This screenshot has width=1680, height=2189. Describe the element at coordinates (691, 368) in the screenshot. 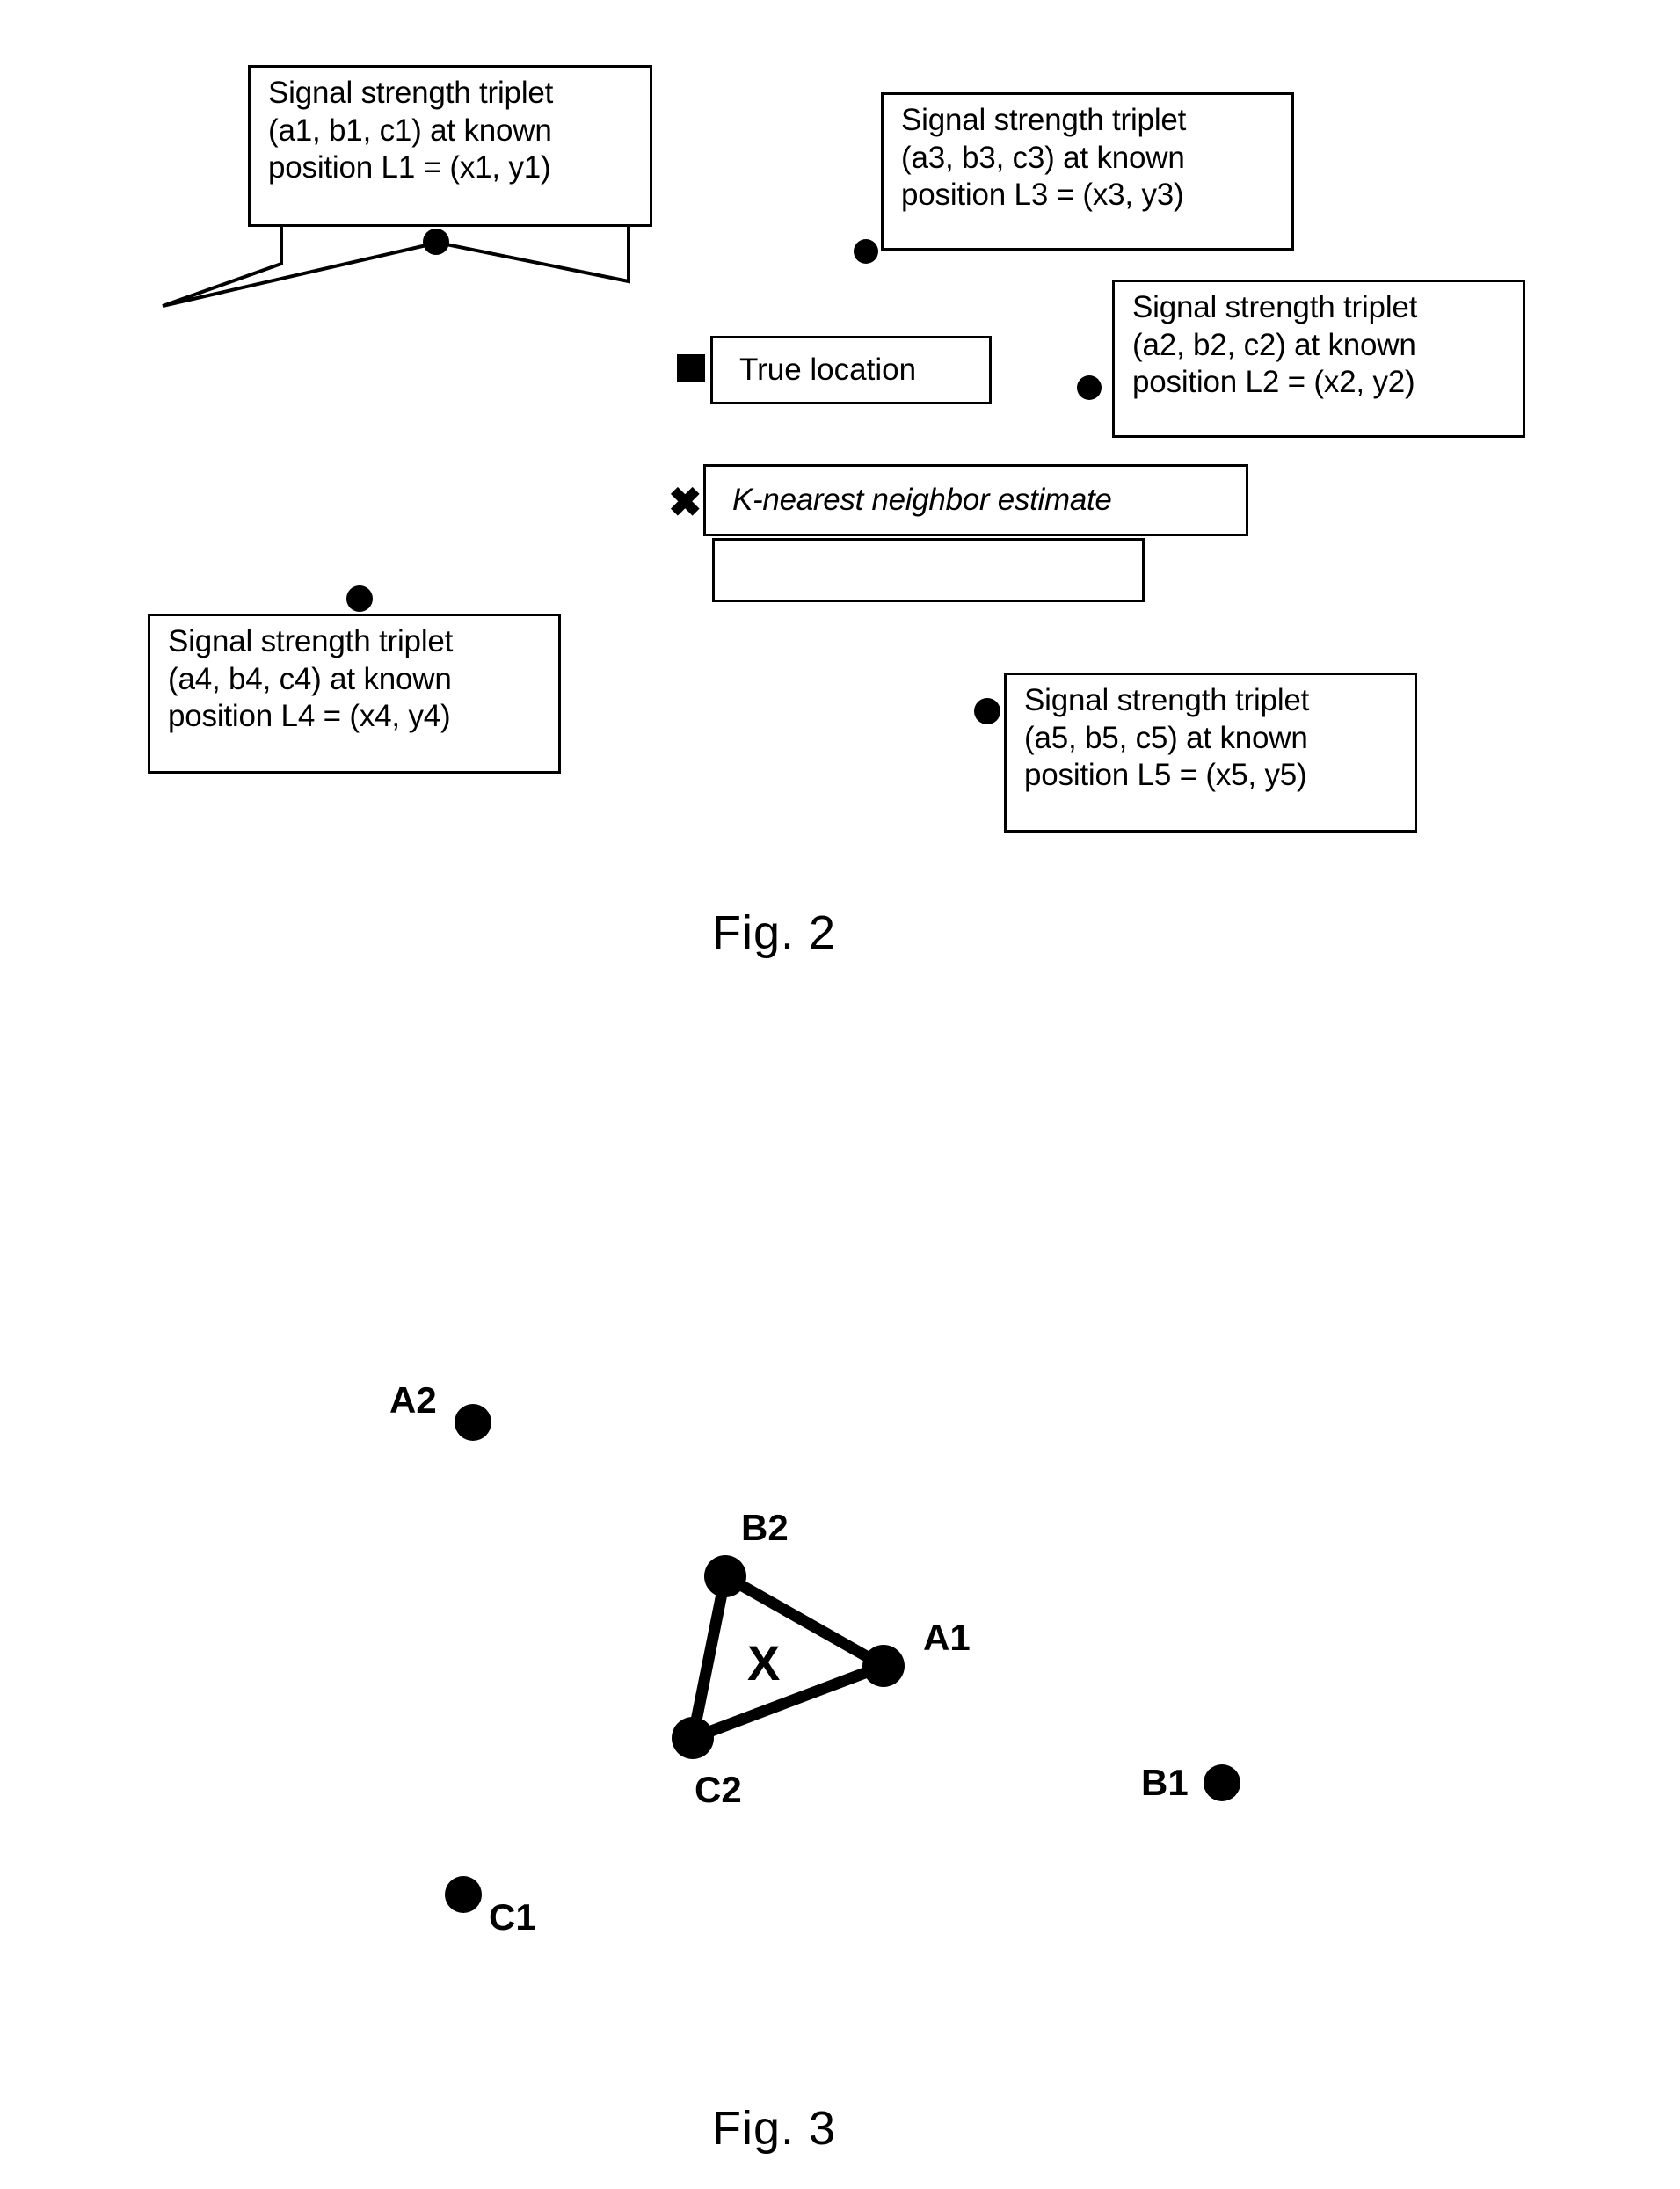

I see `true-location-marker-icon` at that location.